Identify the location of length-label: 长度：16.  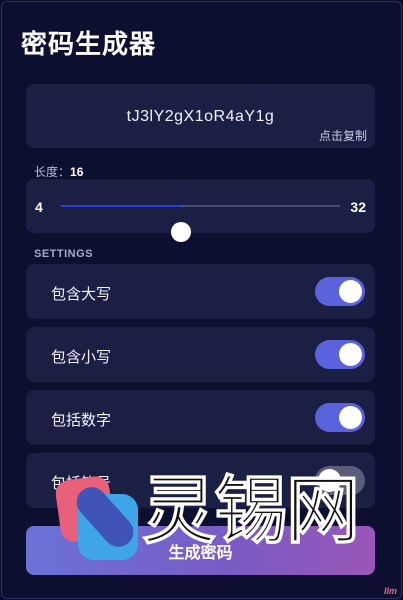
(58, 171).